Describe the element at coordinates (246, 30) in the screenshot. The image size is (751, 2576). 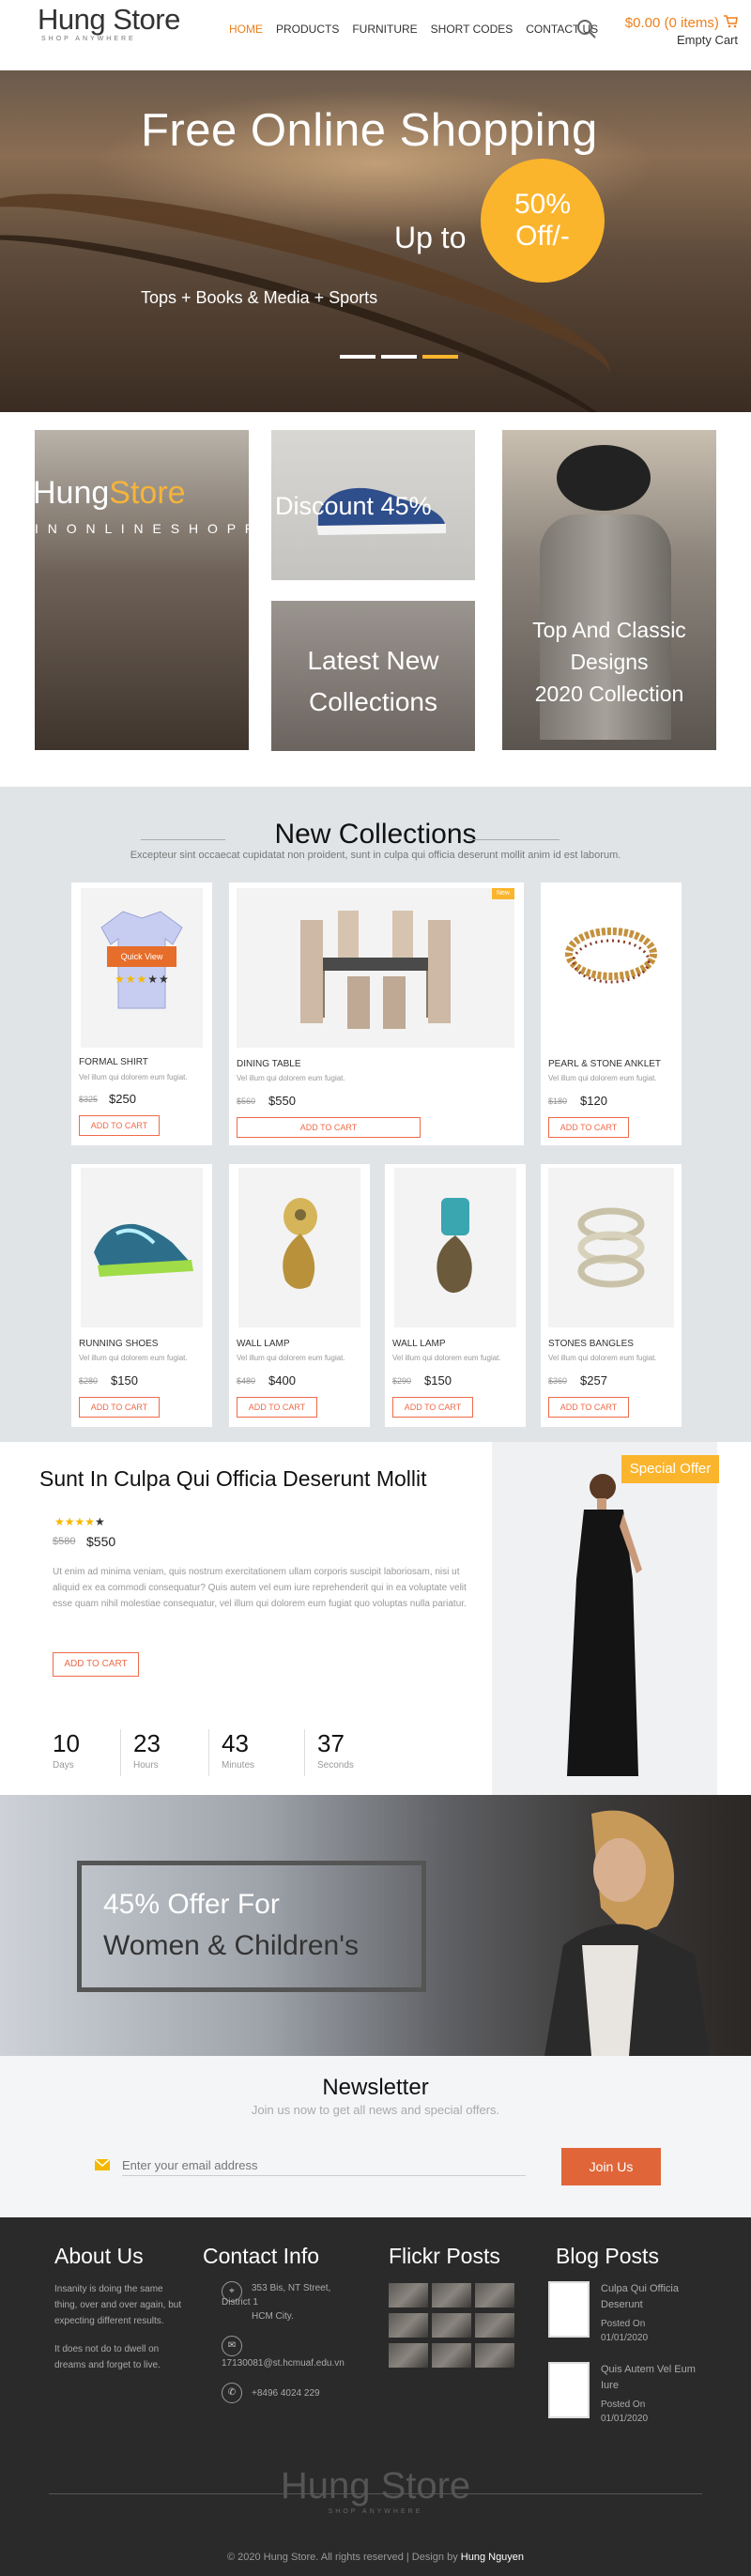
I see `nav-home: HOME` at that location.